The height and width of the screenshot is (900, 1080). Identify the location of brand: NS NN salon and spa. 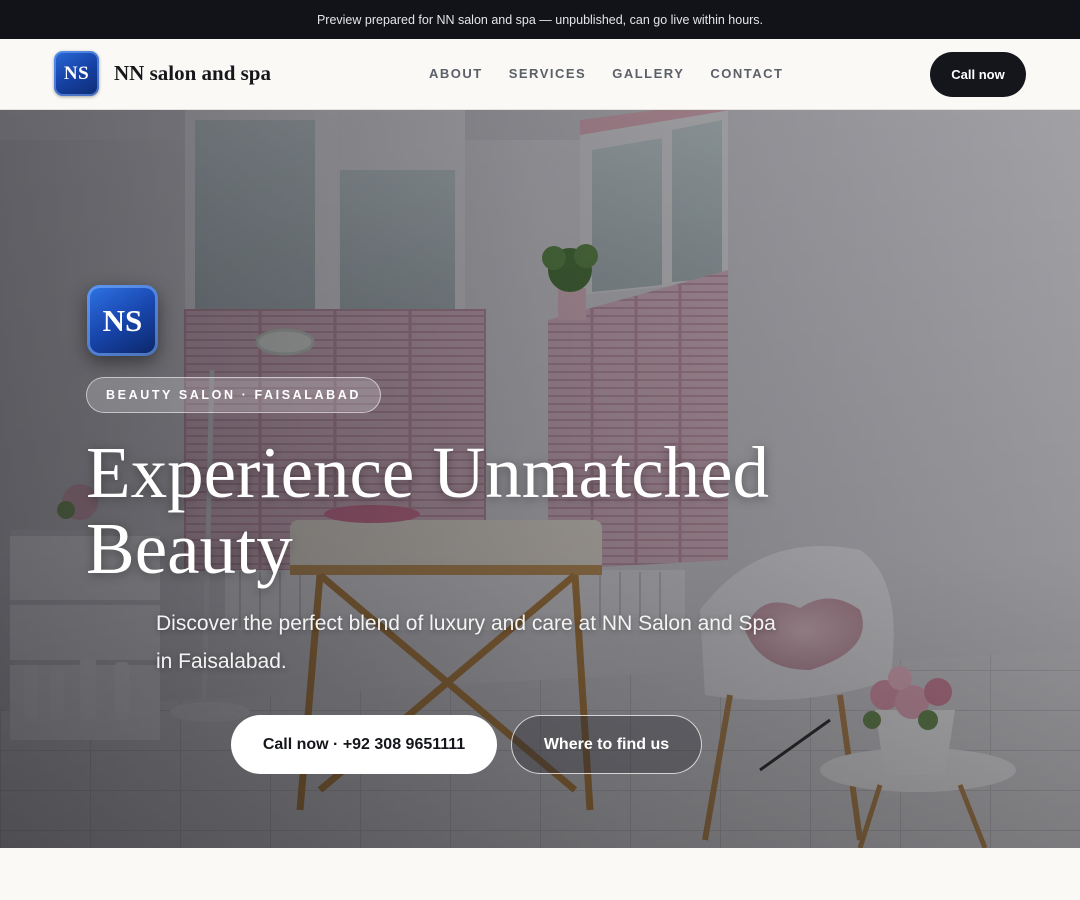
(162, 73).